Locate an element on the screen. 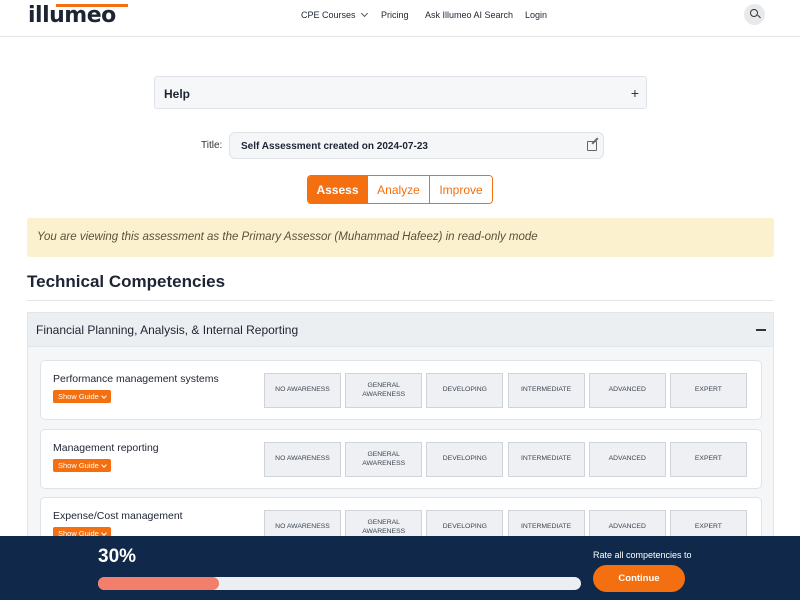  plus-icon: + is located at coordinates (635, 93).